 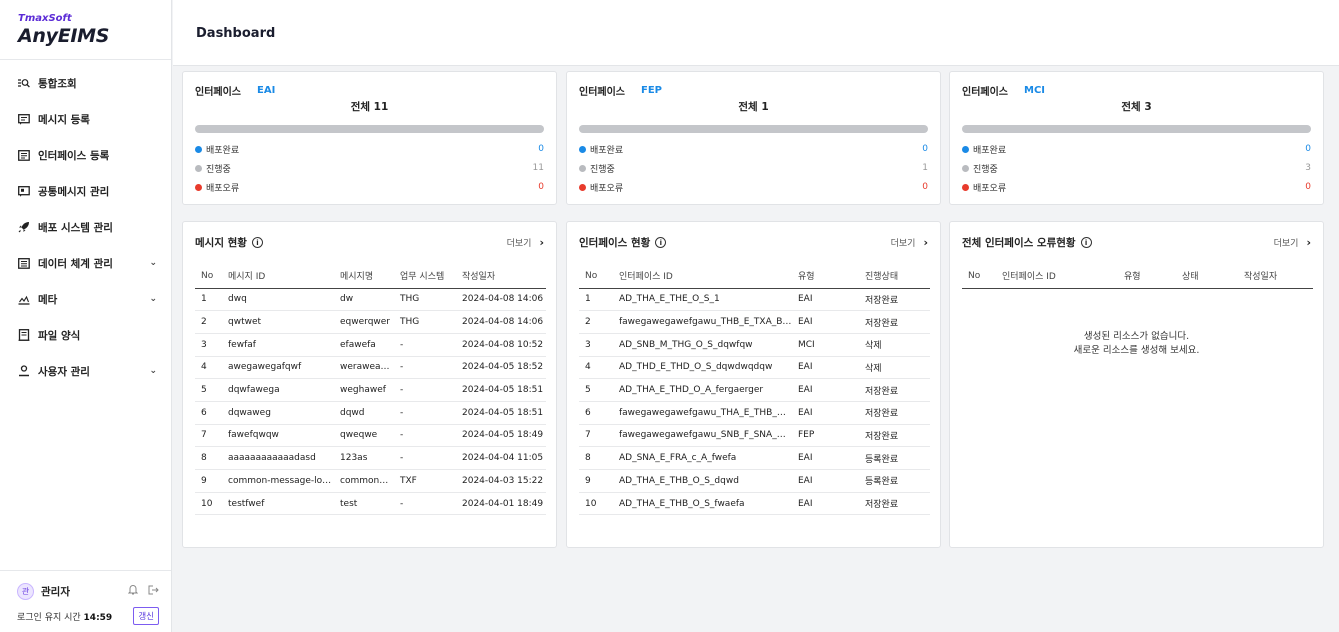 I want to click on table-row: 9 AD_THA_E_THB_O_S_dqwd EAI 등록완료, so click(x=754, y=481).